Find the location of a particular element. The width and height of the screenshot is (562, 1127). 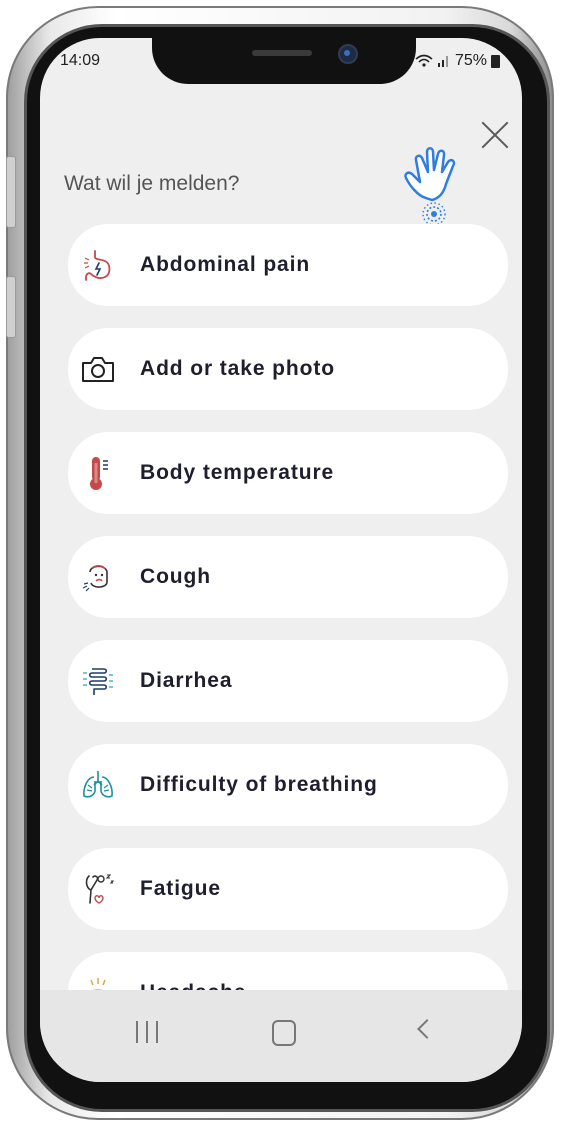

list-item-abdominal-pain: Abdominal pain is located at coordinates (288, 265).